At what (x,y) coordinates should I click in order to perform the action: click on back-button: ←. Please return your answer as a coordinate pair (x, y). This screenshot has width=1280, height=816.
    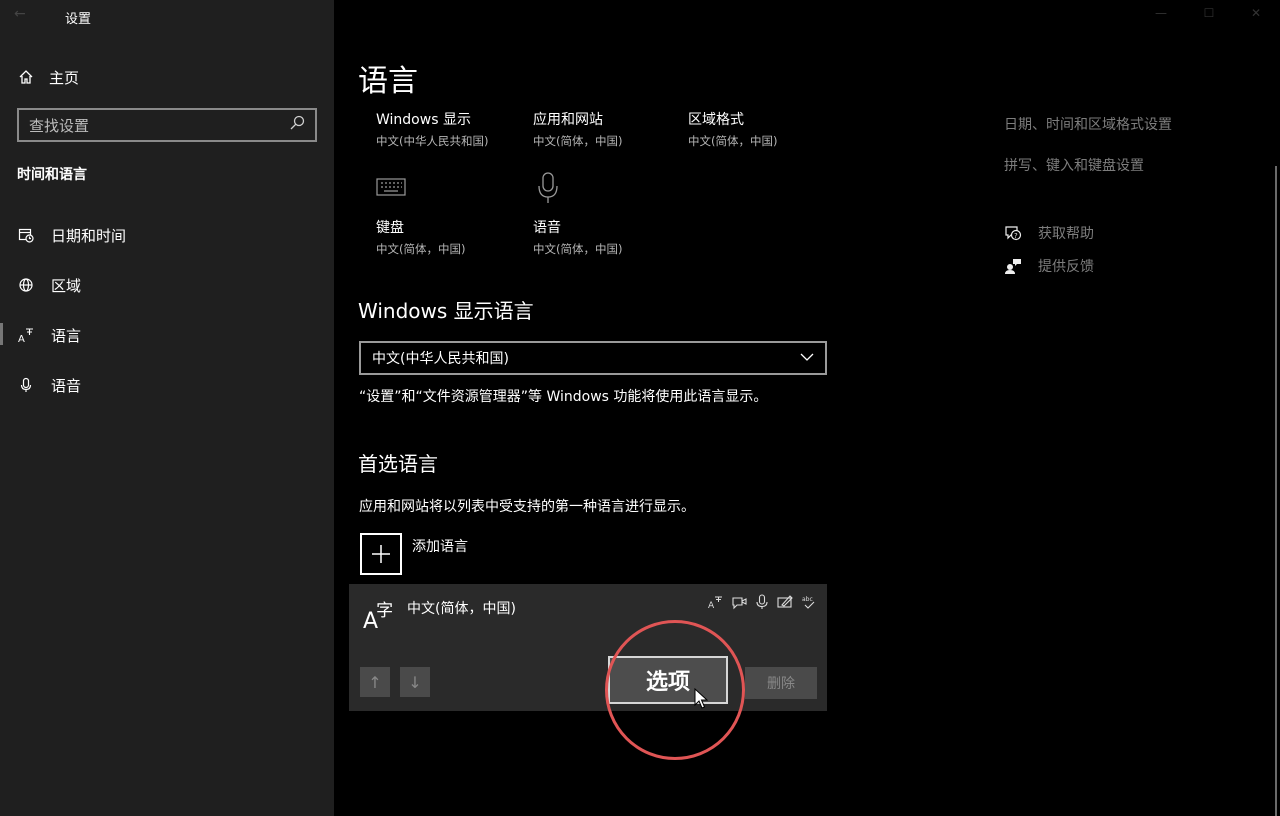
    Looking at the image, I should click on (26, 16).